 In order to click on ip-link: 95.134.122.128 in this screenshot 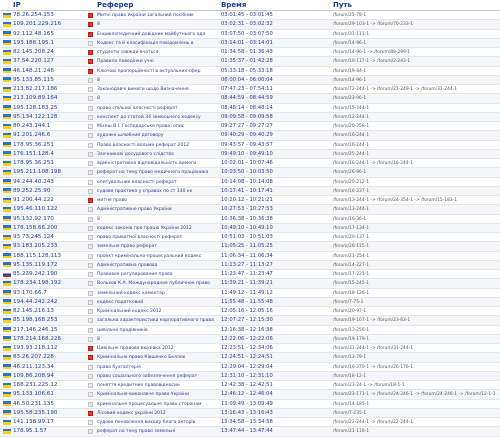, I will do `click(47, 117)`.